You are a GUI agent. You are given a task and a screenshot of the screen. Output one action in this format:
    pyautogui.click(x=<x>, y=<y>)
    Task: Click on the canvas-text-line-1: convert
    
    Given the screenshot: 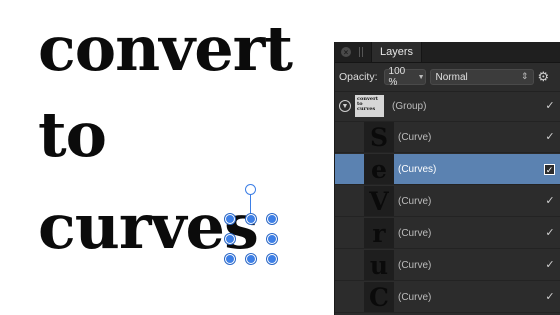 What is the action you would take?
    pyautogui.click(x=165, y=49)
    